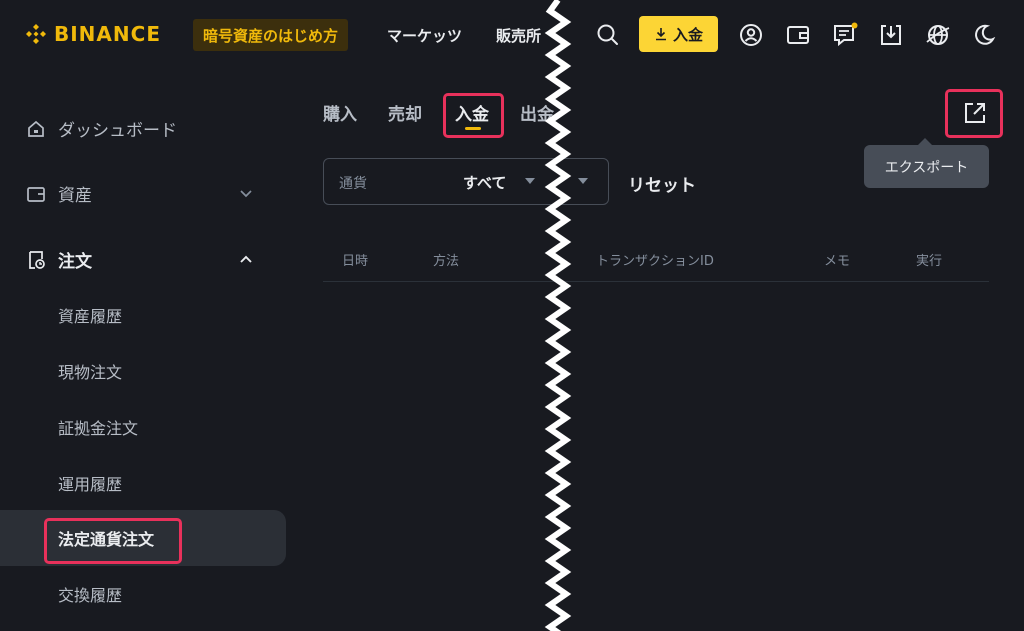 The width and height of the screenshot is (1024, 631). What do you see at coordinates (891, 35) in the screenshot?
I see `download-icon` at bounding box center [891, 35].